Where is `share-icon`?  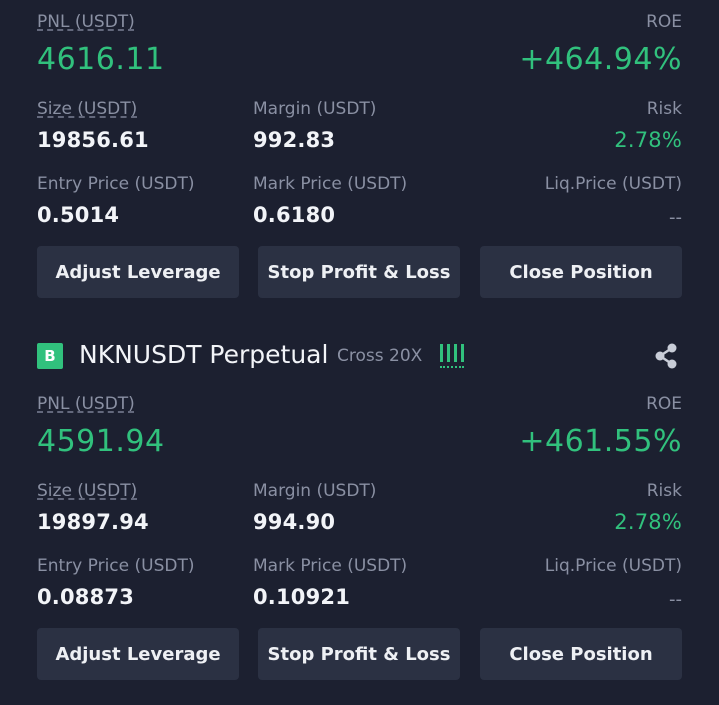
share-icon is located at coordinates (666, 356).